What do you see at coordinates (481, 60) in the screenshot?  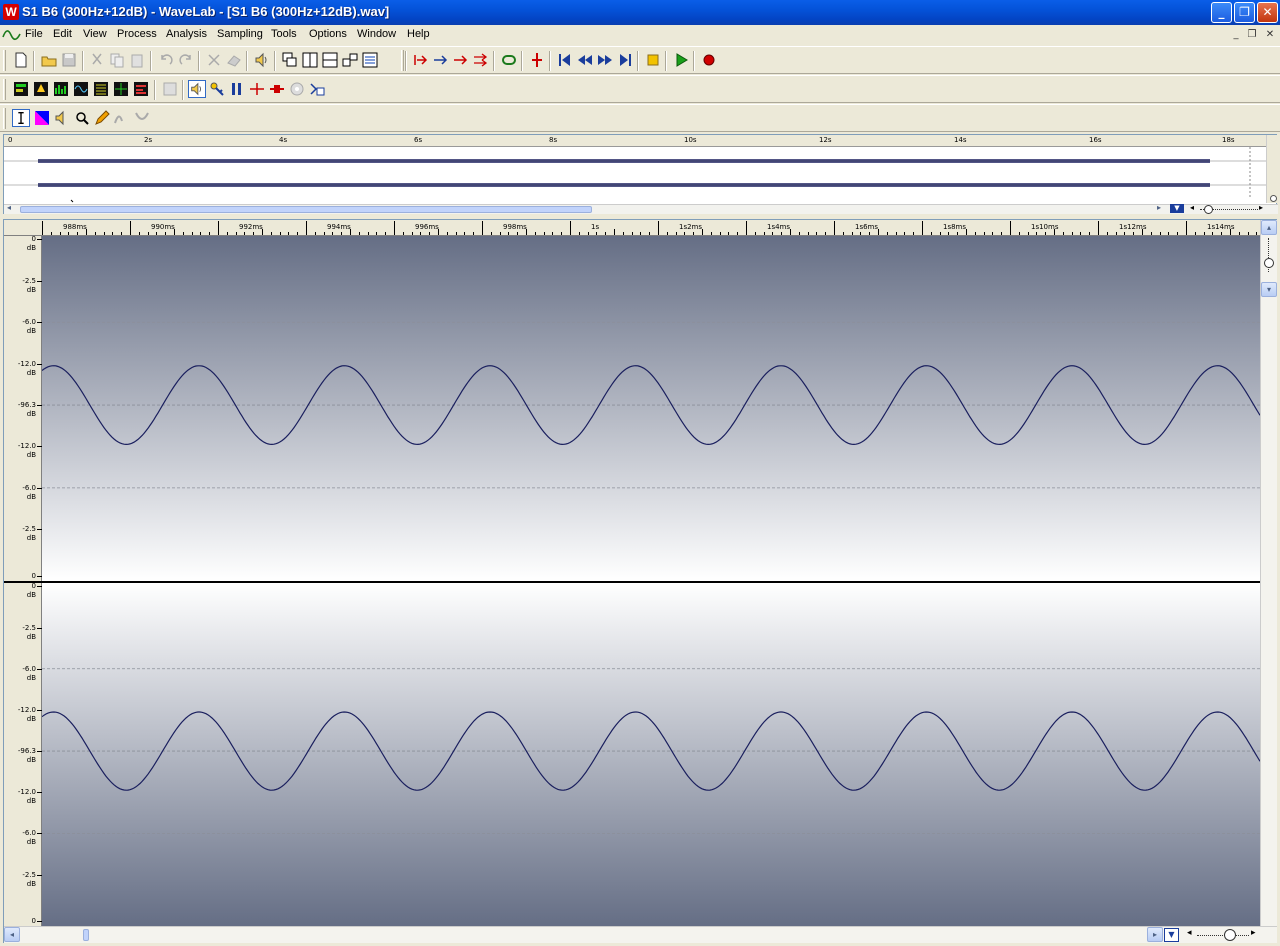 I see `play-selection-icon` at bounding box center [481, 60].